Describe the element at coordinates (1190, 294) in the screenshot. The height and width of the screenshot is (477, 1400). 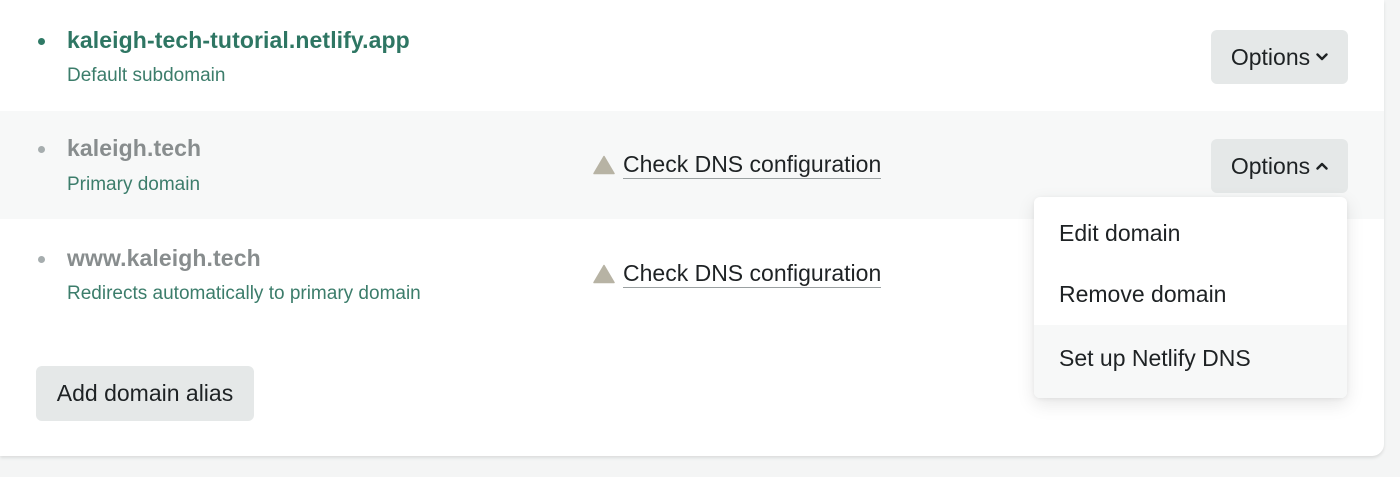
I see `menu-item-remove-domain: Remove domain` at that location.